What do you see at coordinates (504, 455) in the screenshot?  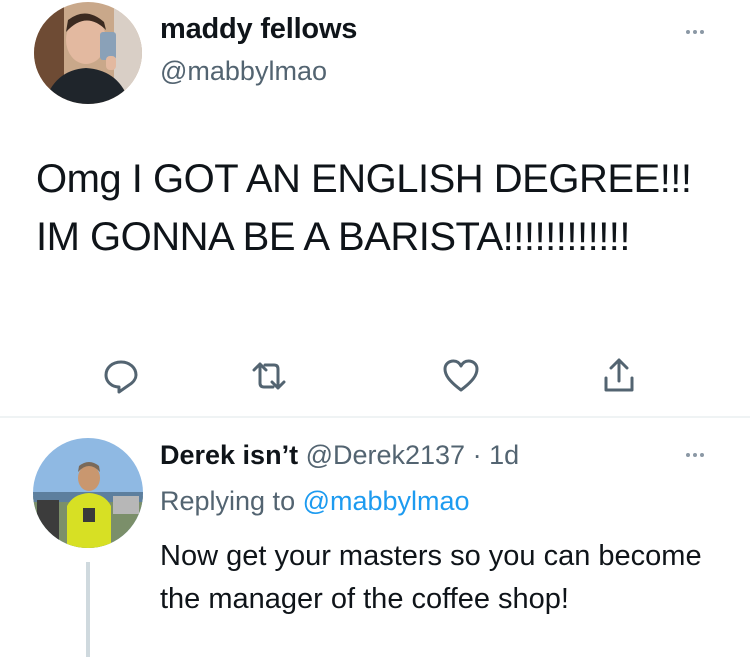 I see `reply-timestamp: 1d` at bounding box center [504, 455].